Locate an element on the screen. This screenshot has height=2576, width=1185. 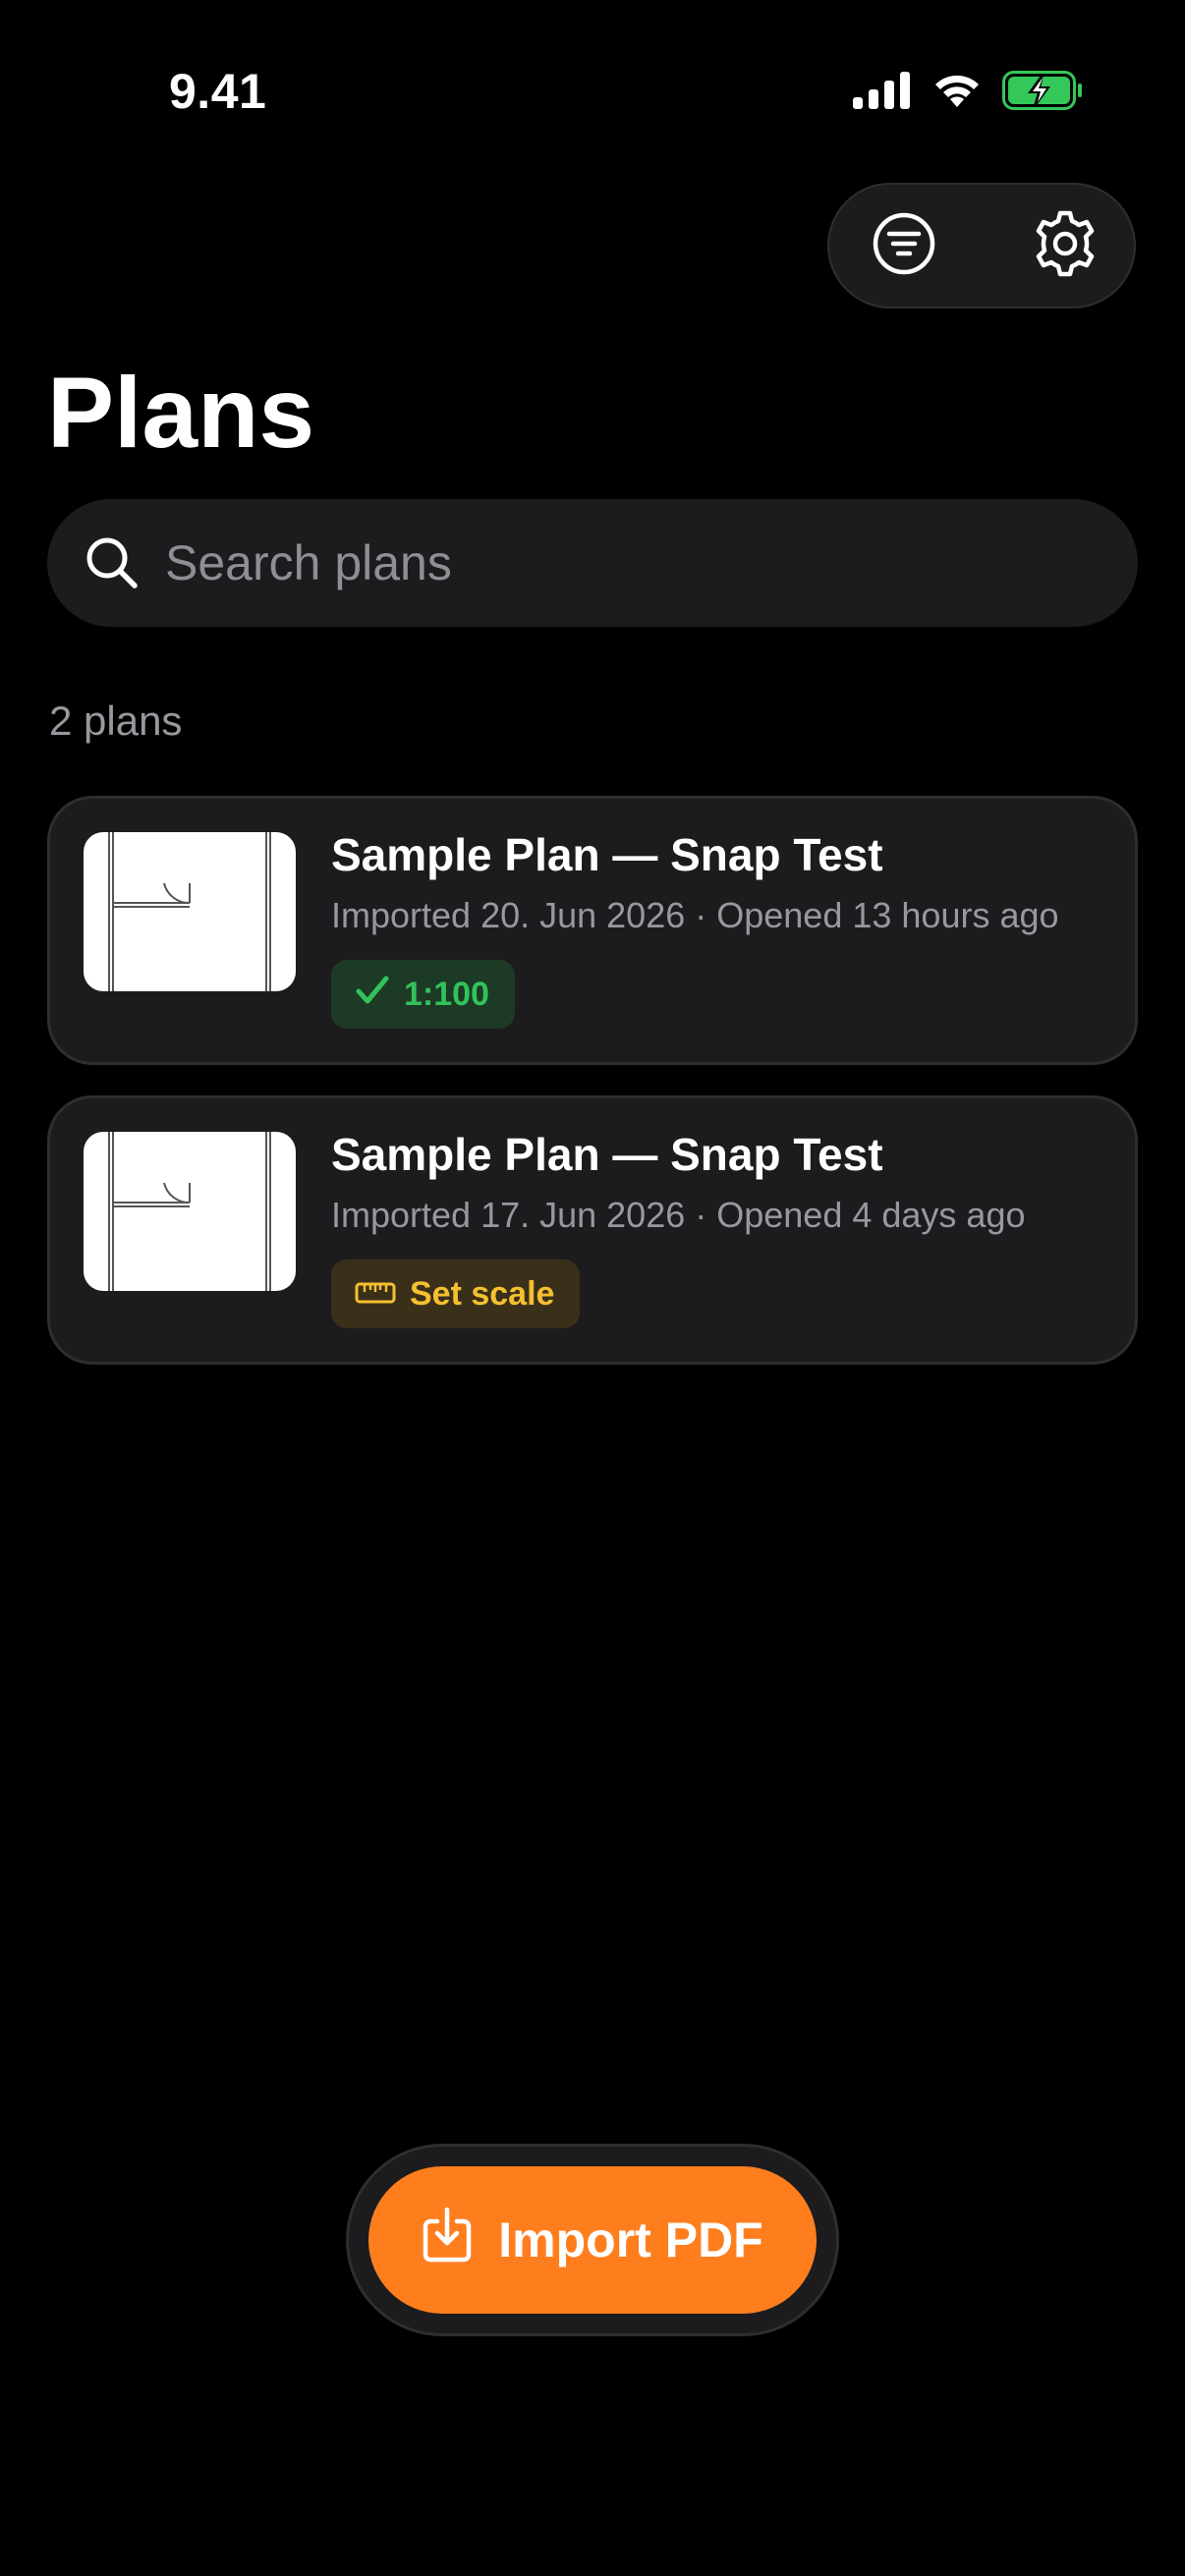
filter-button is located at coordinates (904, 245).